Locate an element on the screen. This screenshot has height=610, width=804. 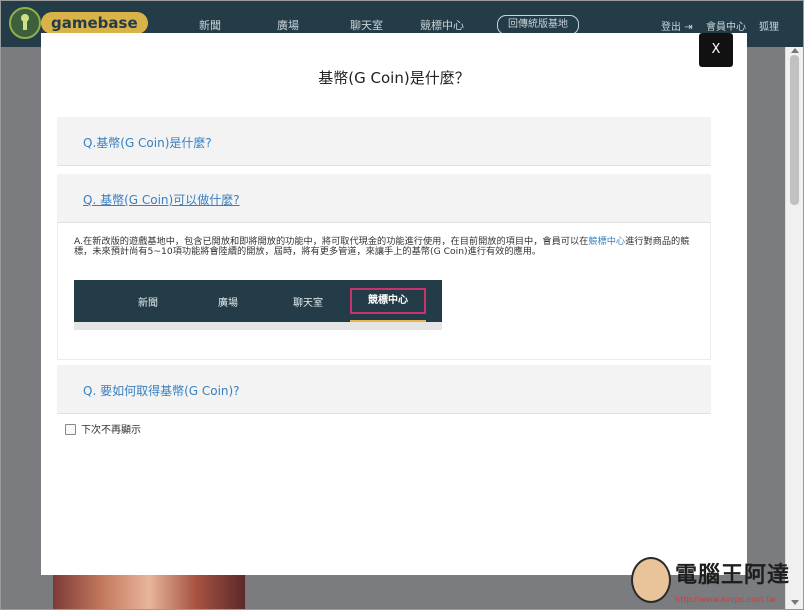
nav-news: 新聞 is located at coordinates (210, 25).